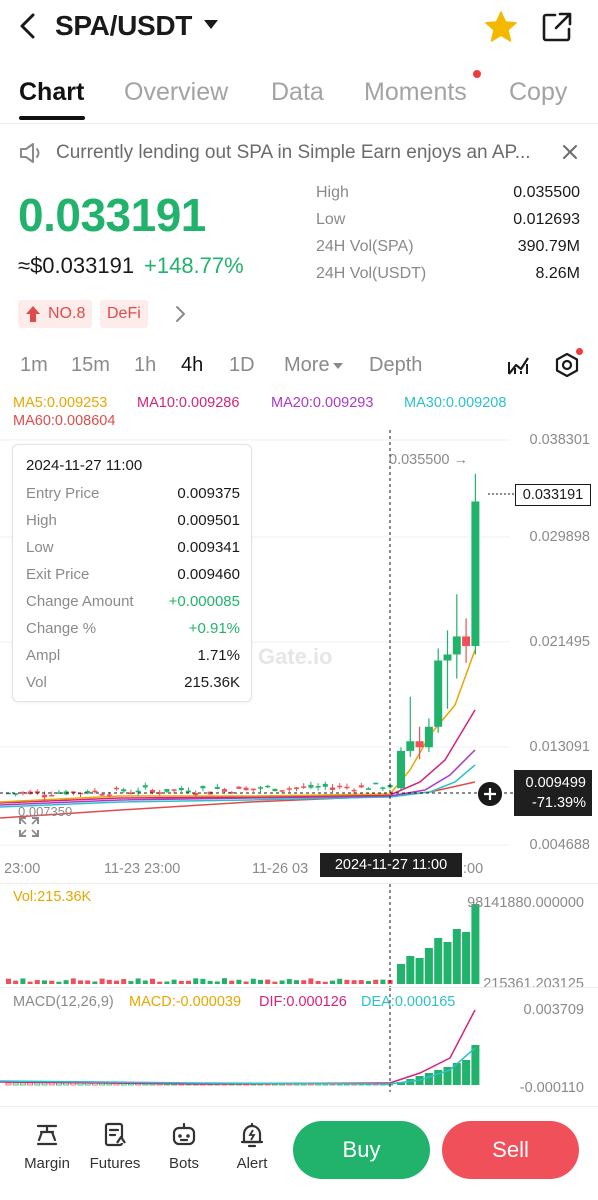  Describe the element at coordinates (449, 197) in the screenshot. I see `stat-high: High 0.035500` at that location.